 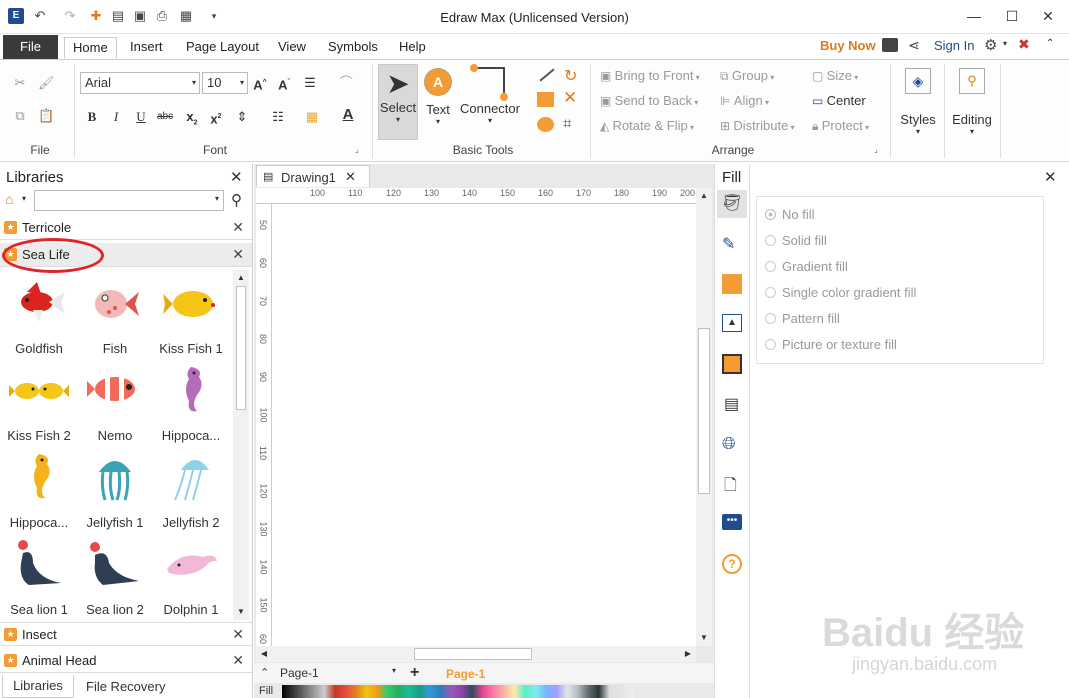 I want to click on protect-button: 🔒︎ Protect ▾, so click(x=840, y=126).